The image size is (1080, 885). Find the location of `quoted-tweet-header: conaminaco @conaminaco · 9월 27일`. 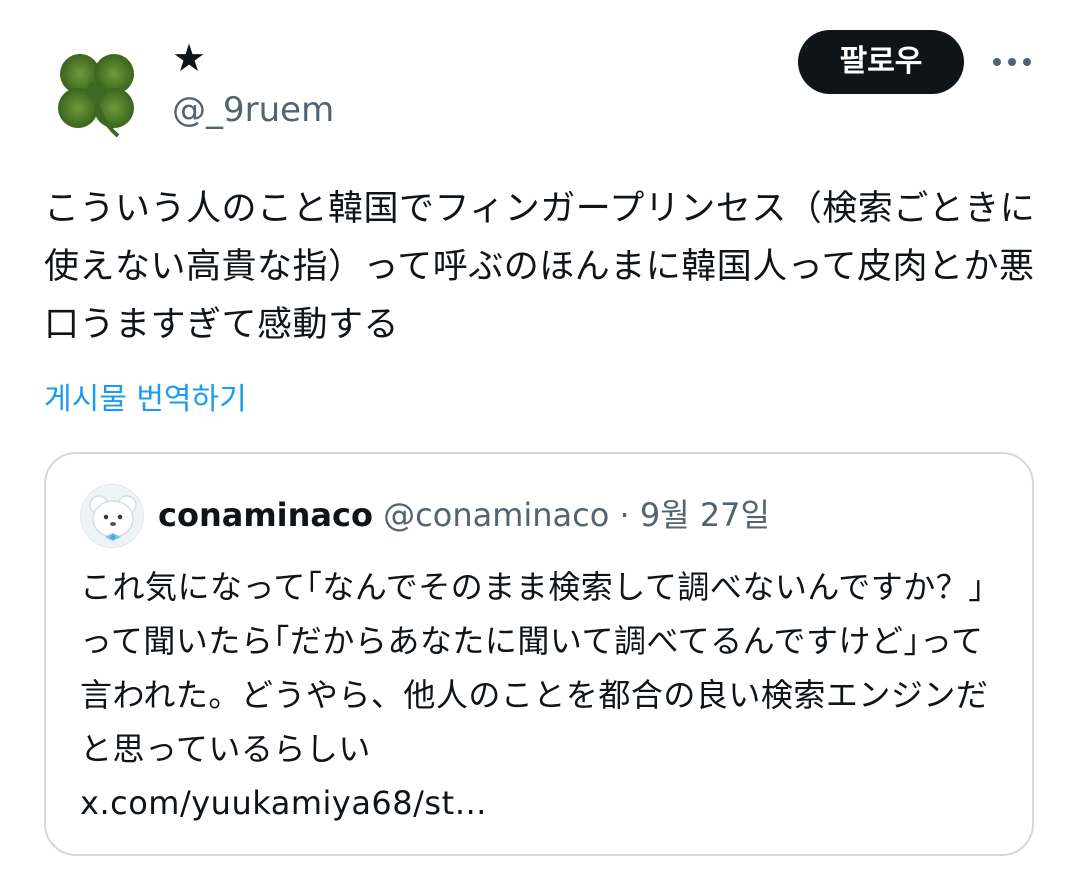

quoted-tweet-header: conaminaco @conaminaco · 9월 27일 is located at coordinates (464, 515).